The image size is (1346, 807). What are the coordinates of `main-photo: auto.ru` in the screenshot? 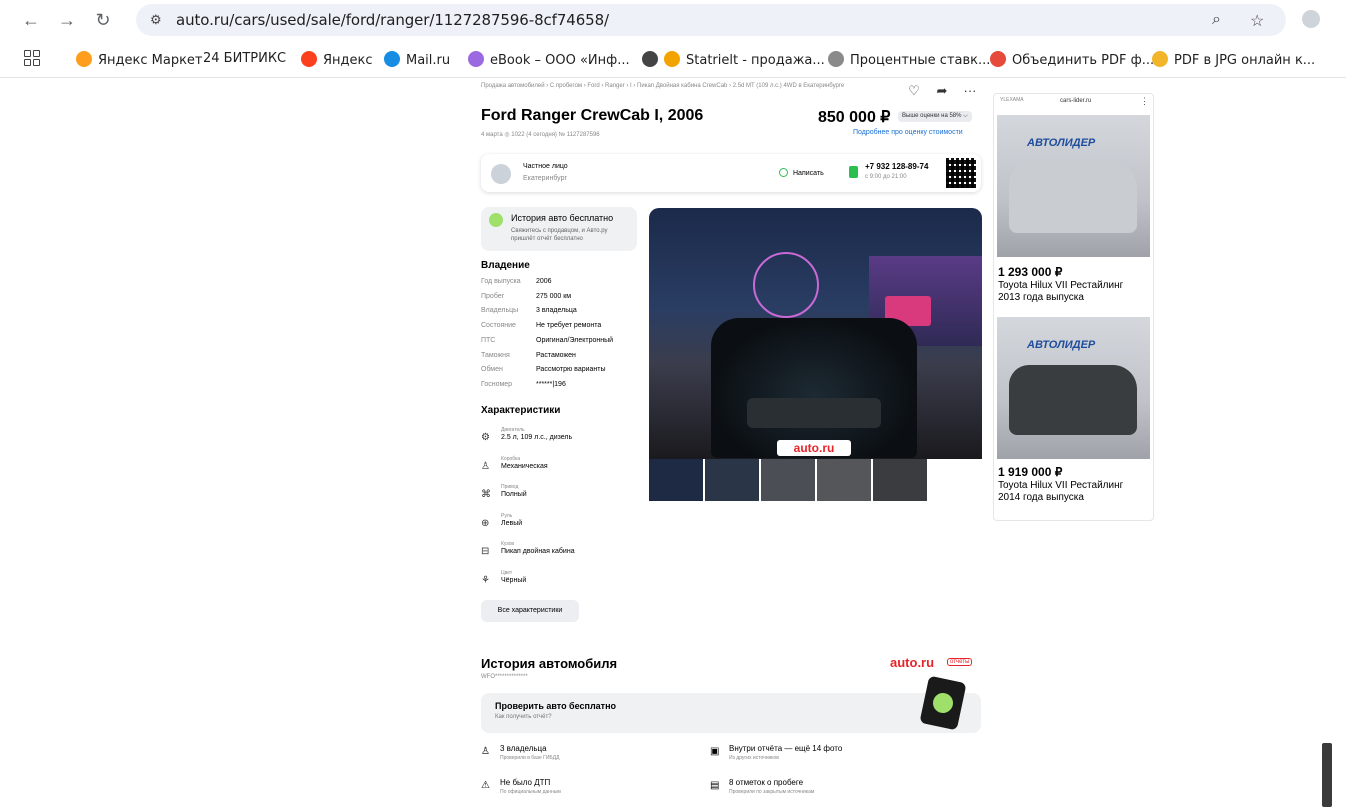 It's located at (815, 333).